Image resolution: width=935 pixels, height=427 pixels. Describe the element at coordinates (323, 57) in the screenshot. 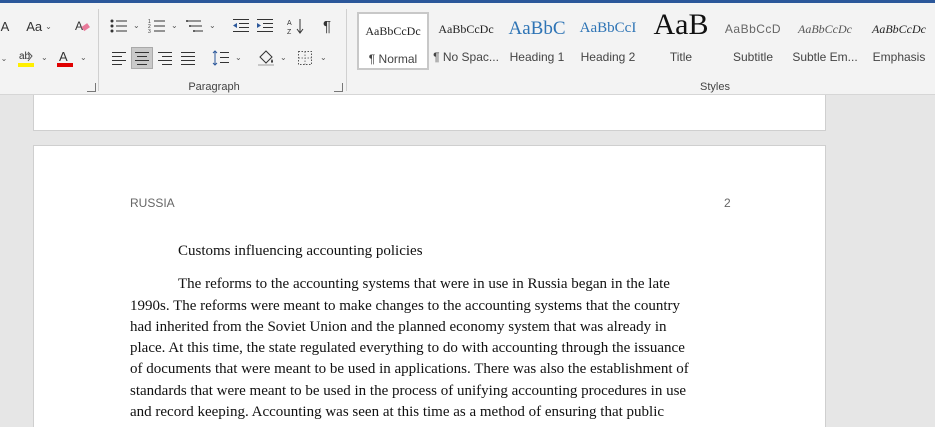

I see `borders-dropdown-icon: ⌄` at that location.